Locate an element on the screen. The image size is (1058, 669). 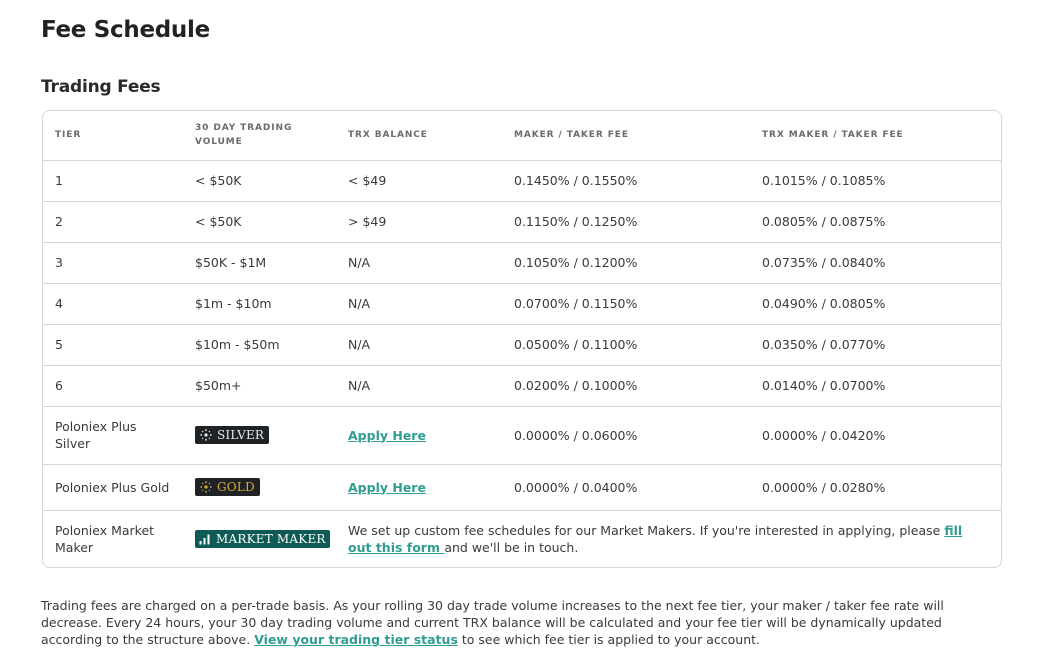
trx-fee-cell: 0.0000% / 0.0420% is located at coordinates (875, 435).